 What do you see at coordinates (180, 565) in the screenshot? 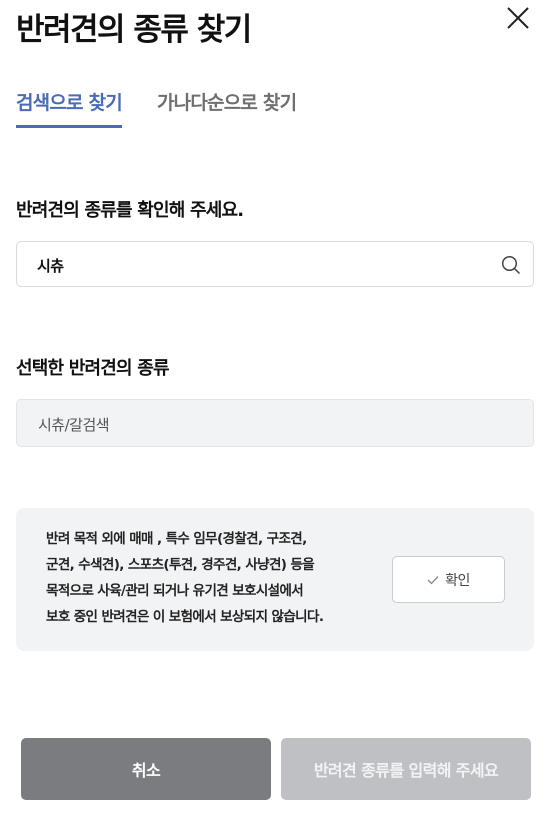
I see `notice-line: 군견, 수색견), 스포츠(투견, 경주견, 사냥견) 등을` at bounding box center [180, 565].